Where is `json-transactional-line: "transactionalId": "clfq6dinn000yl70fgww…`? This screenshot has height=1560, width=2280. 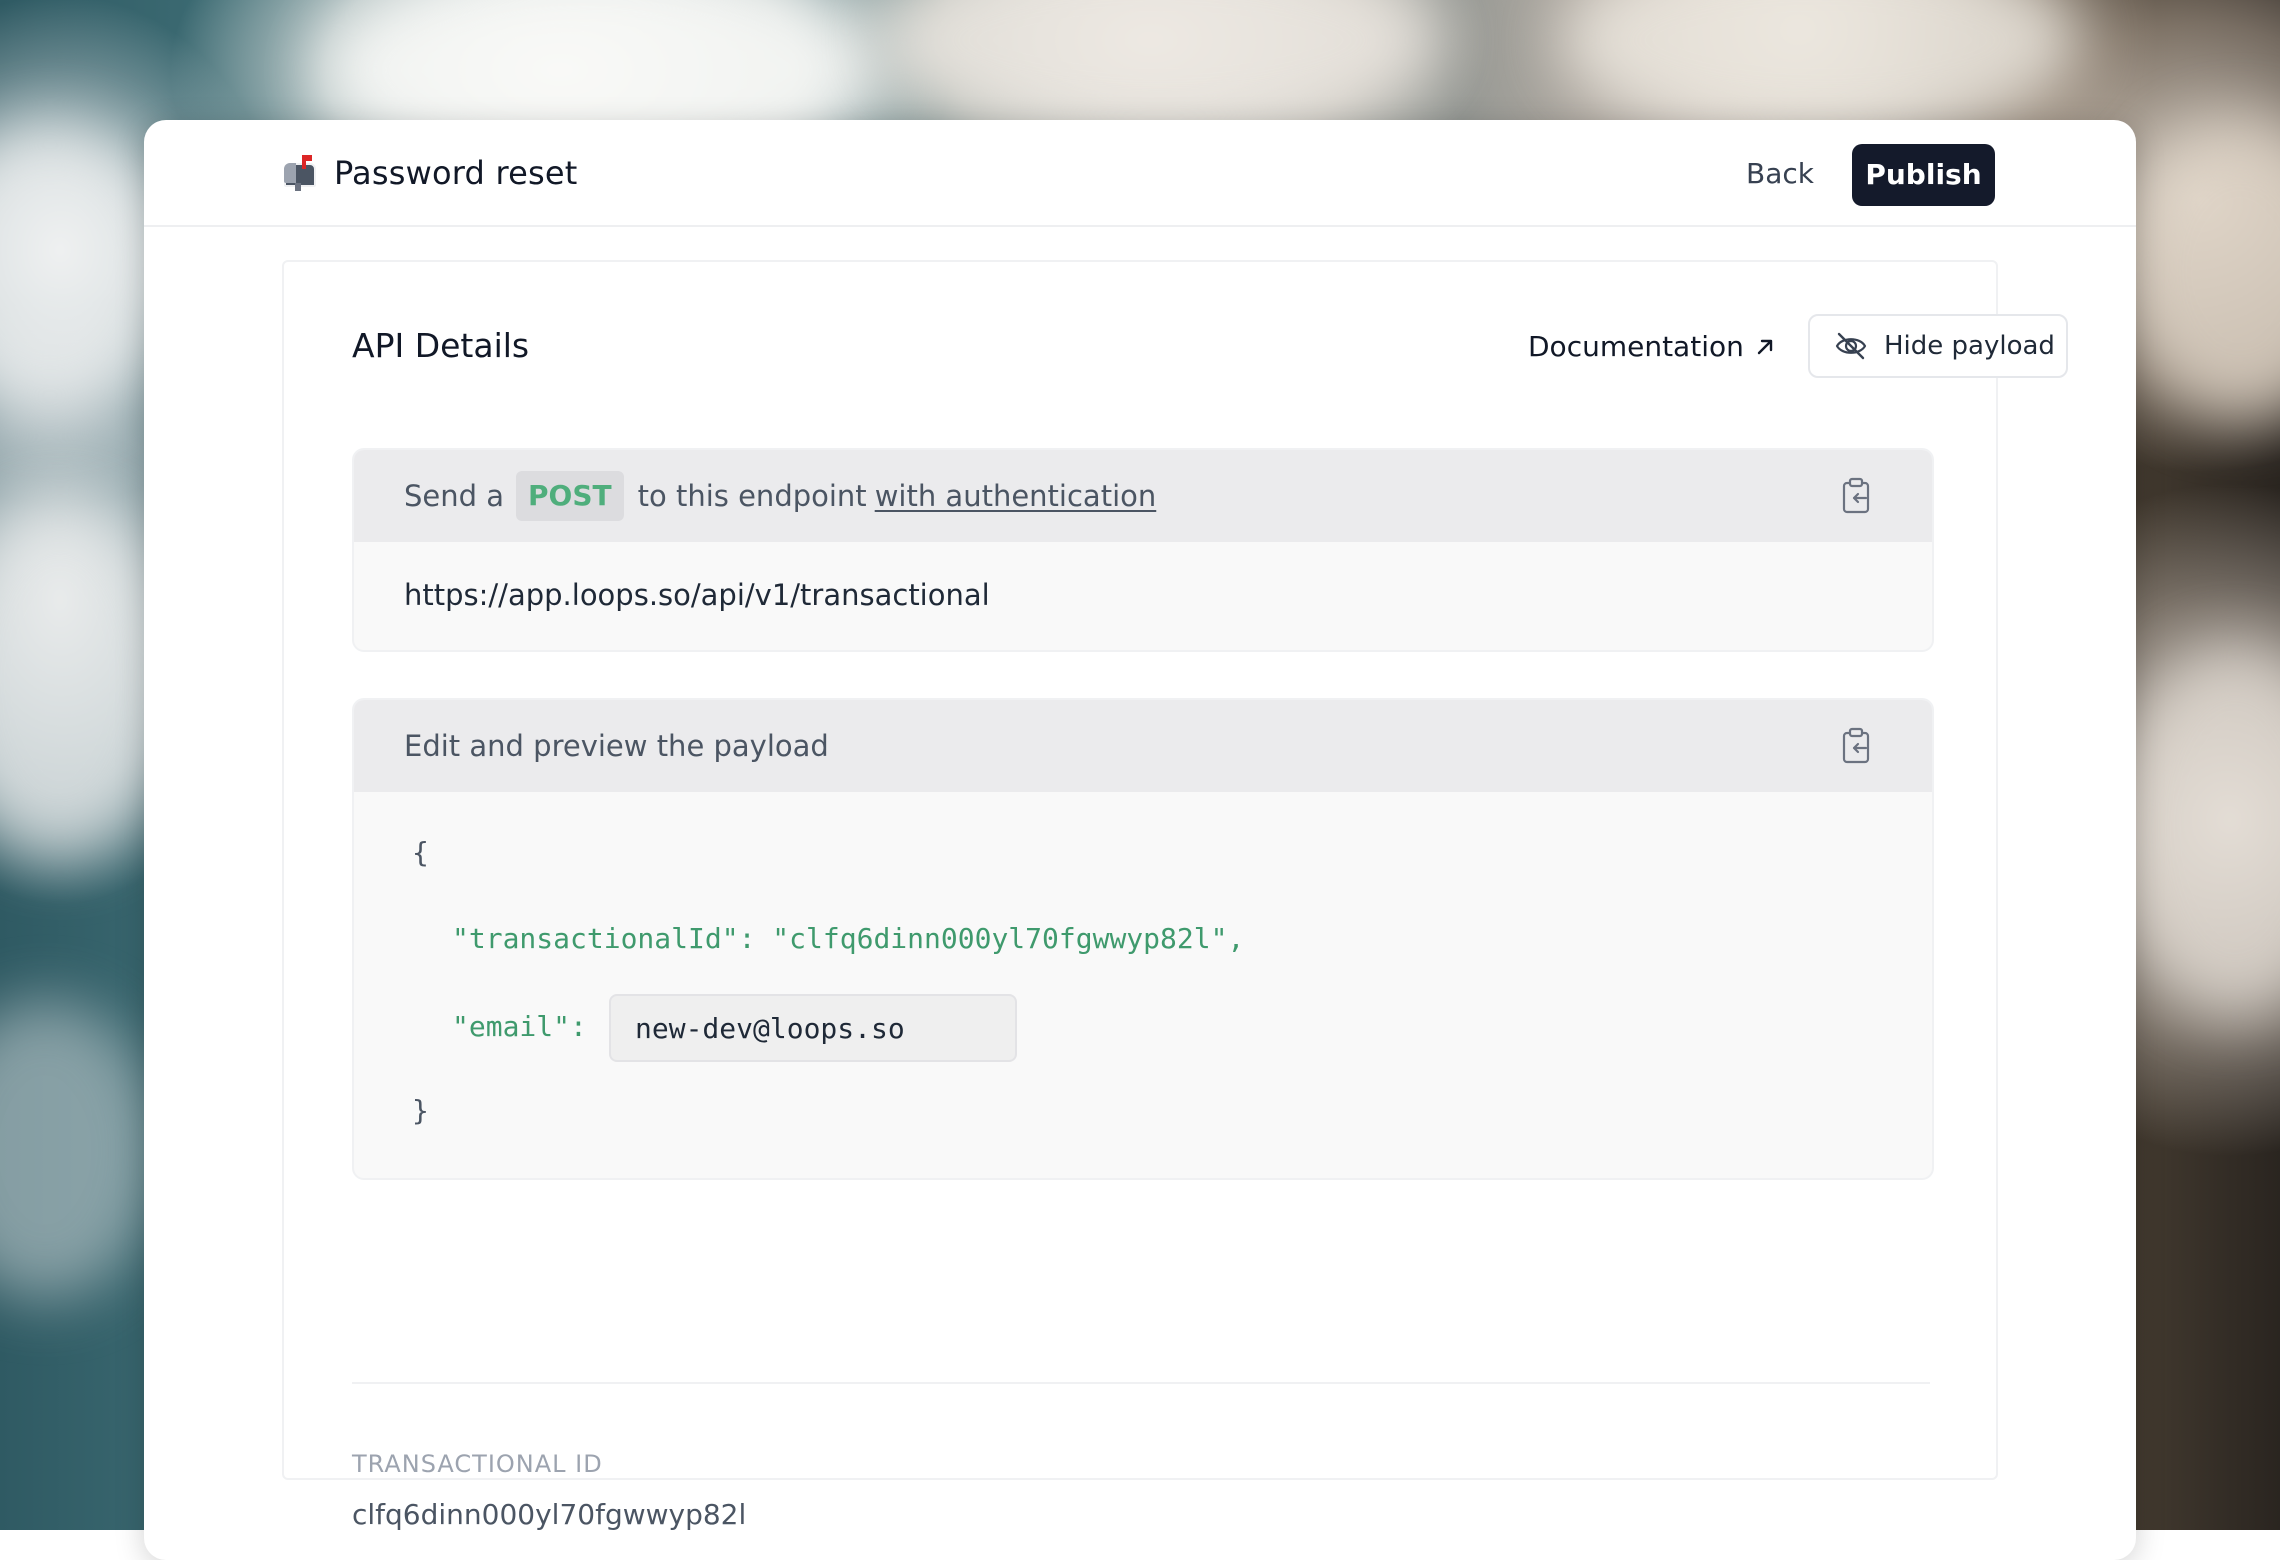
json-transactional-line: "transactionalId": "clfq6dinn000yl70fgww… is located at coordinates (848, 938).